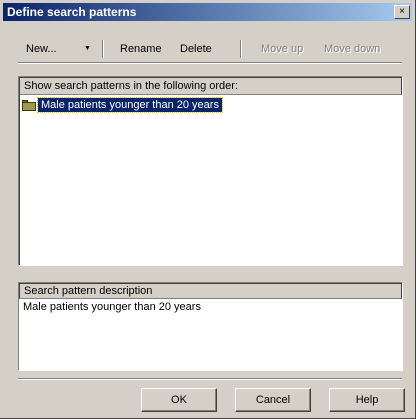 This screenshot has width=416, height=419. I want to click on list-item-label: Male patients younger than 20 years, so click(130, 105).